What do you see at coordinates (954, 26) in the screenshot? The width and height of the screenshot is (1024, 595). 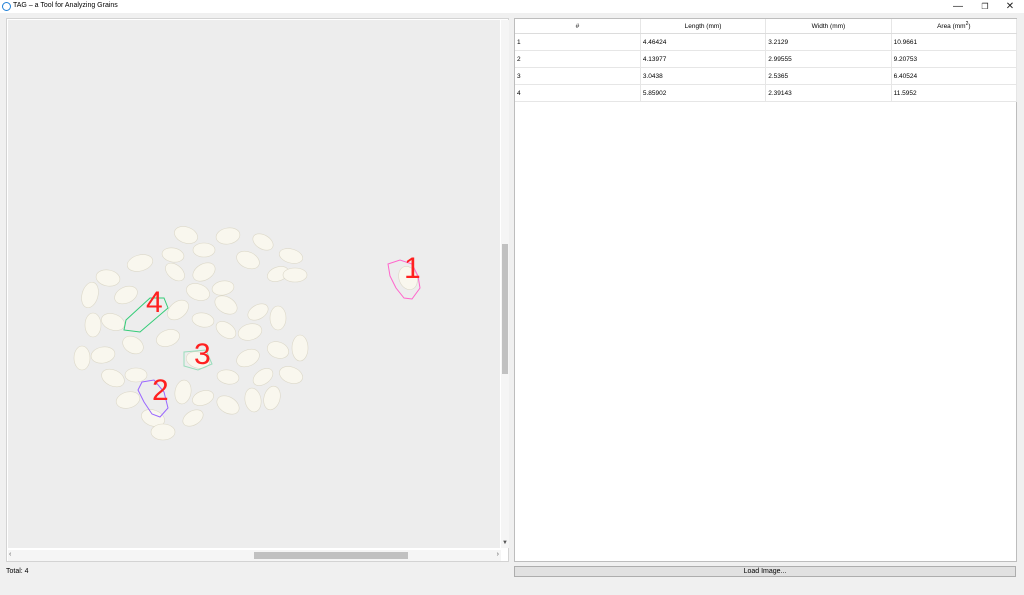 I see `column-header-area: Area (mm2)` at bounding box center [954, 26].